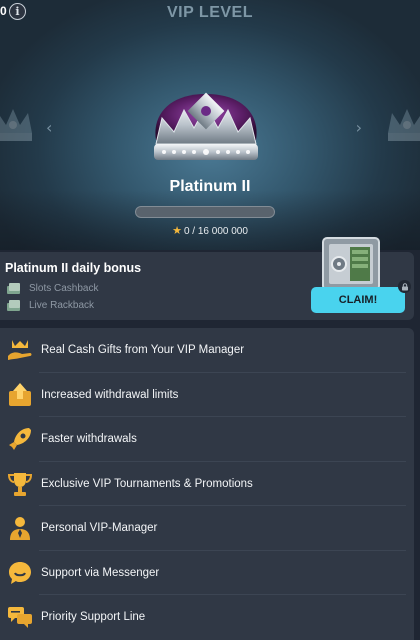 The image size is (420, 640). I want to click on benefit-item: Priority Support Line, so click(207, 617).